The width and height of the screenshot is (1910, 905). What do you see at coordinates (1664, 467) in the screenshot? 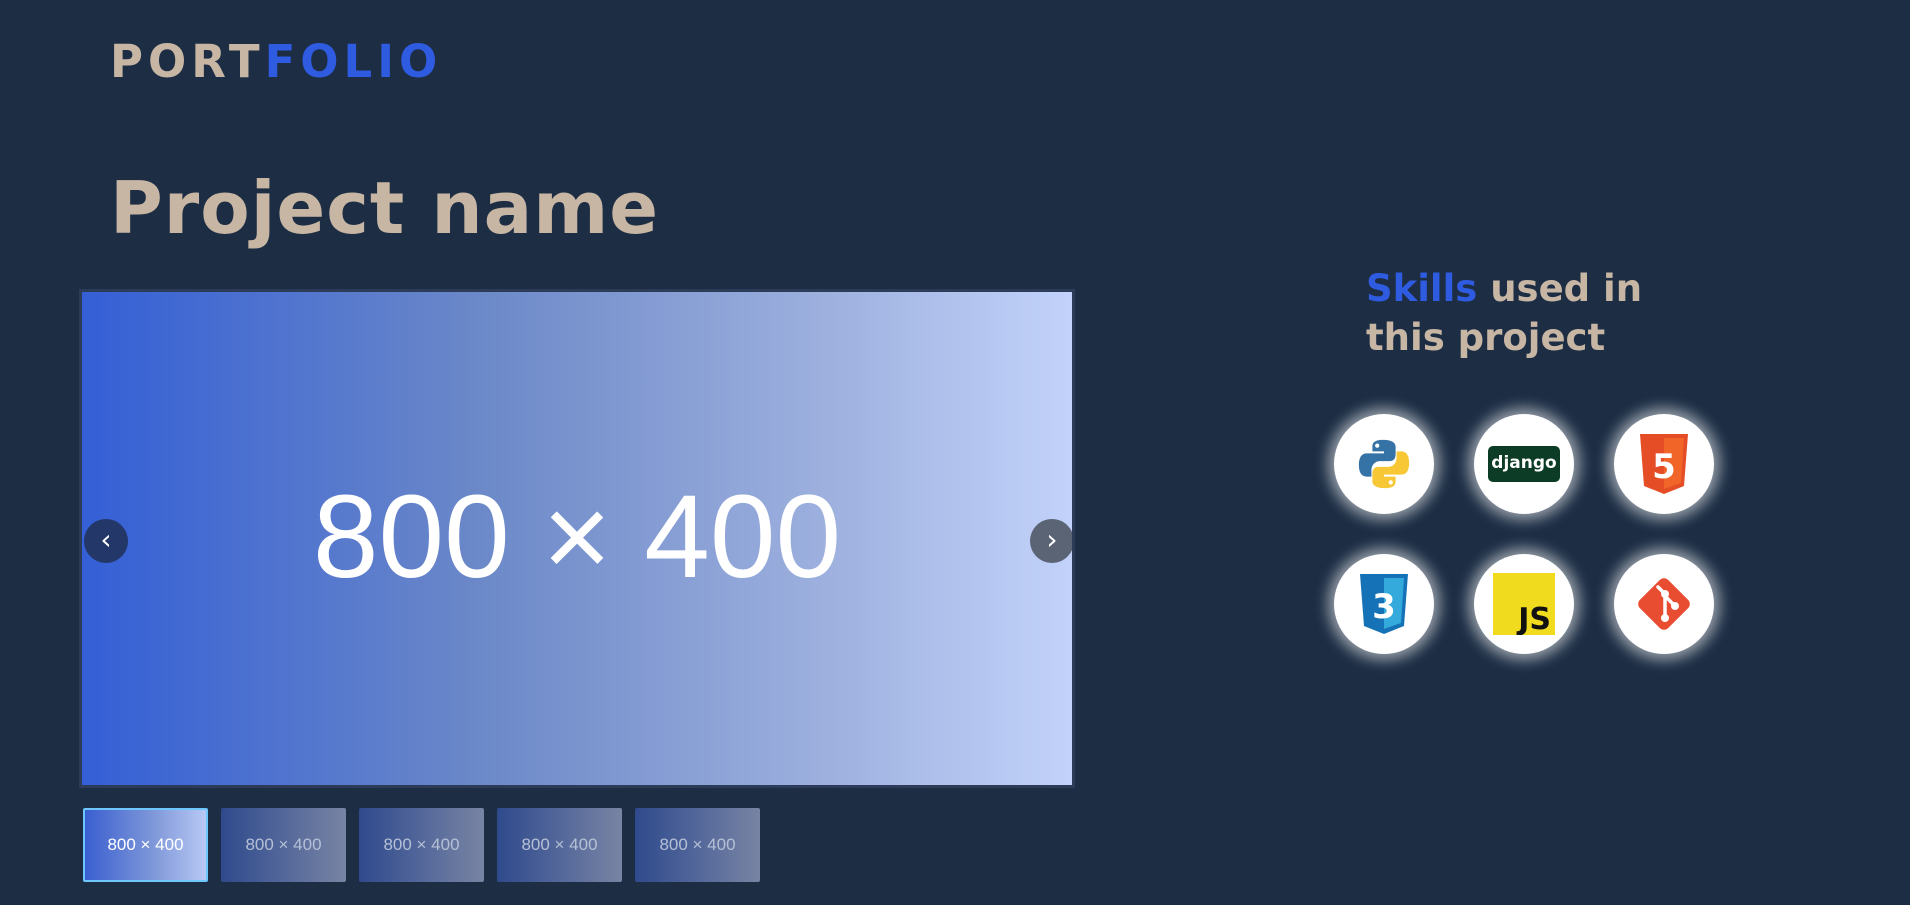
I see `html5-icon-text: 5` at bounding box center [1664, 467].